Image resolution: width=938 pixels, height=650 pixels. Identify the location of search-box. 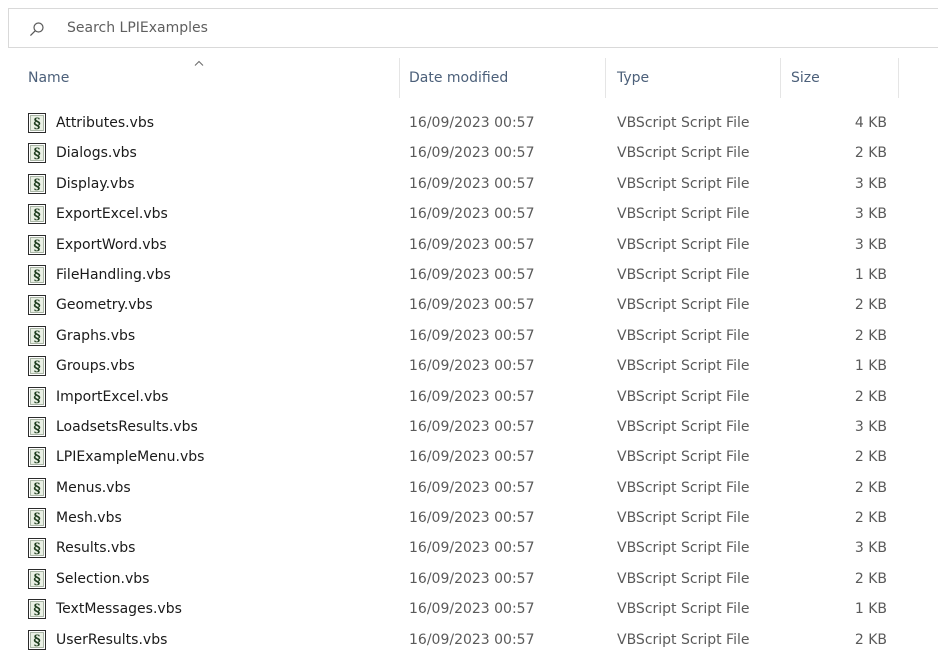
(473, 28).